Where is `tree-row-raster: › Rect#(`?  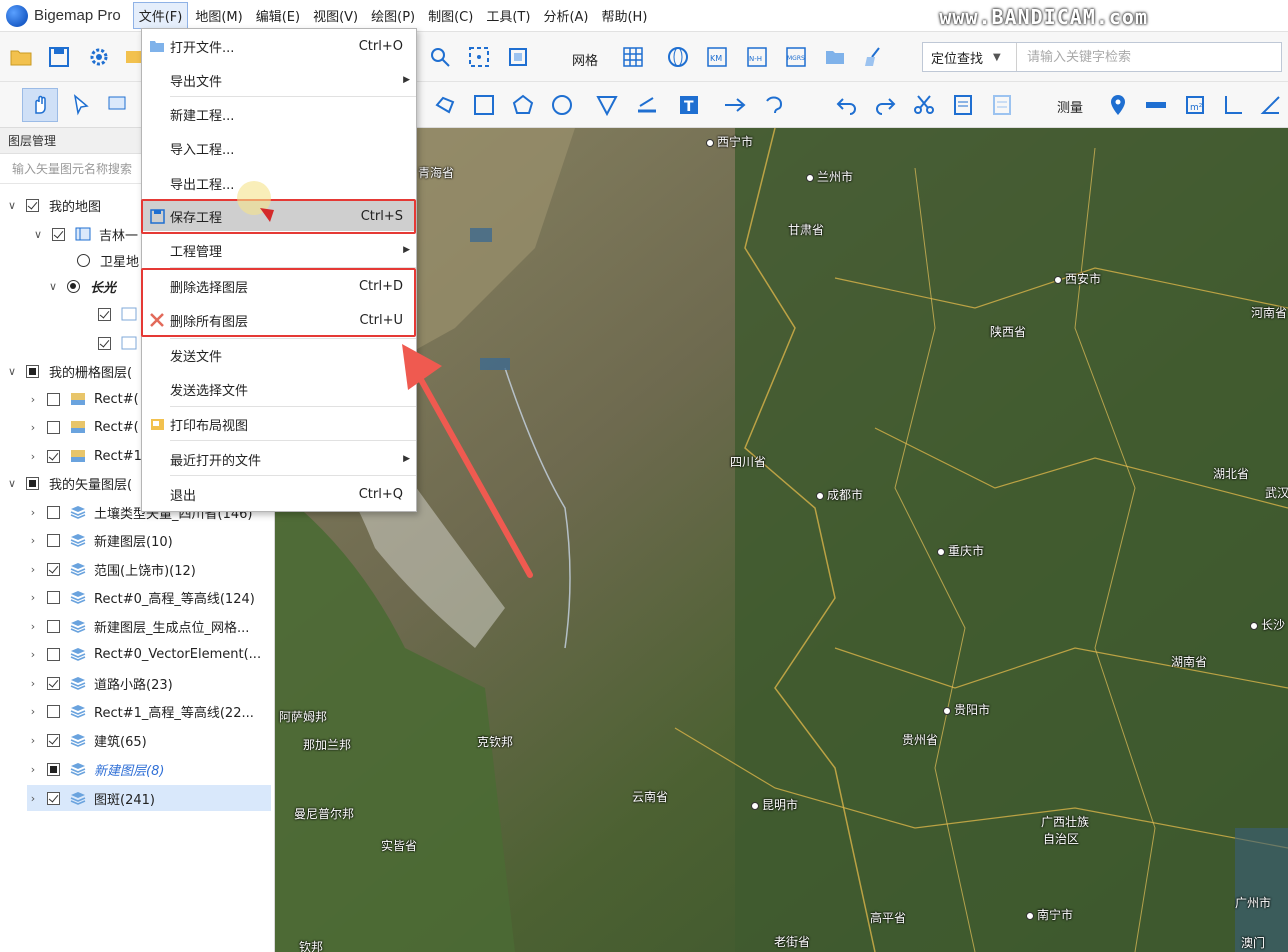 tree-row-raster: › Rect#( is located at coordinates (83, 427).